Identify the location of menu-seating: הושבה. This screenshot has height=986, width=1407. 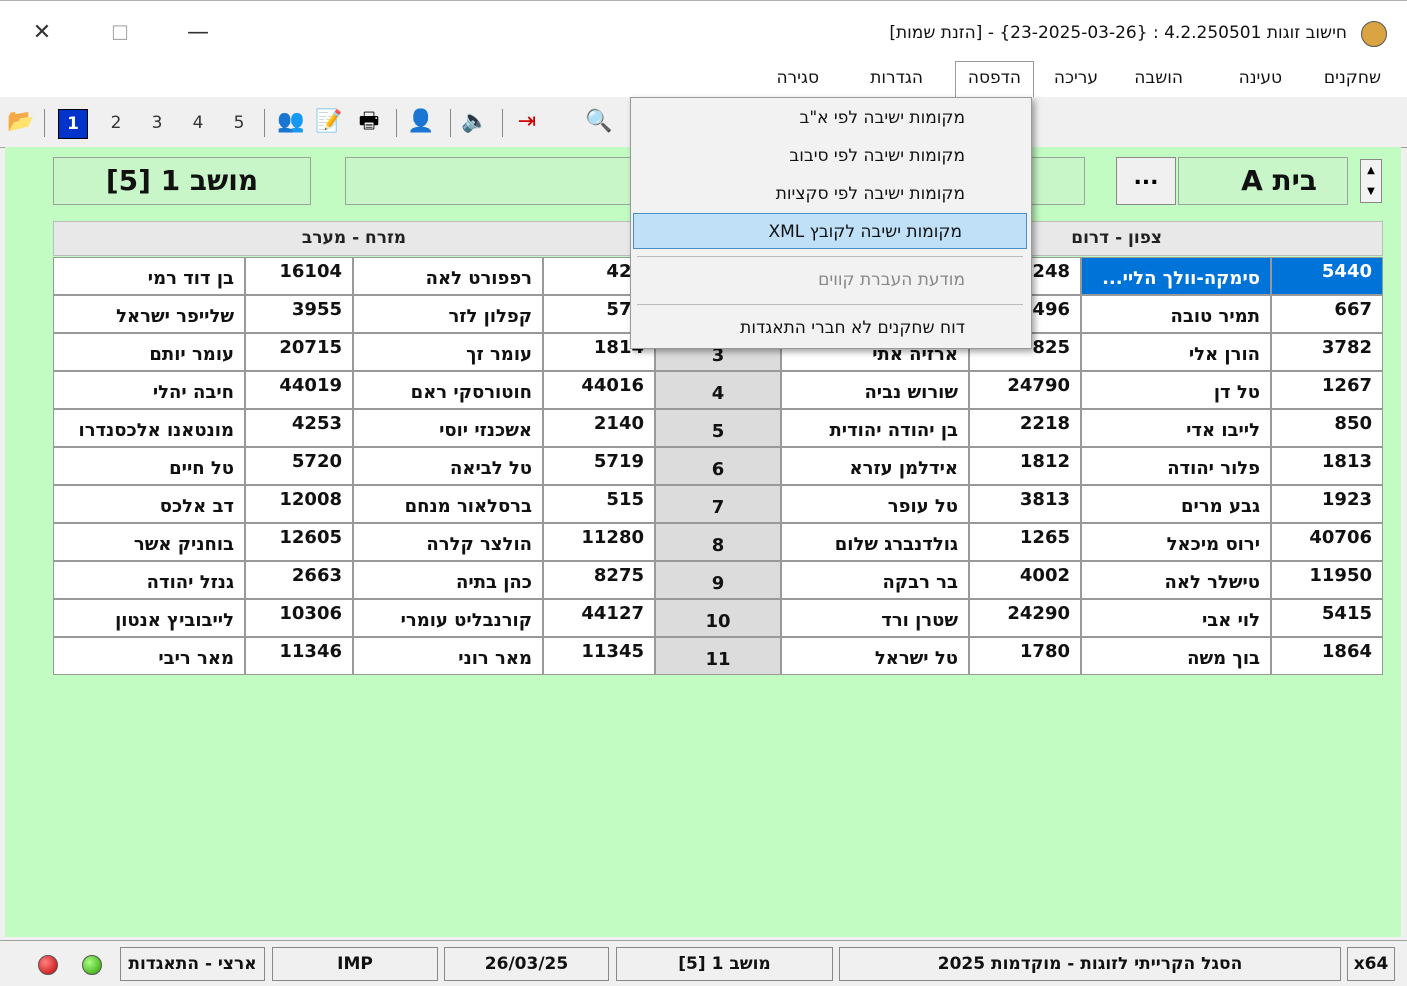
(1158, 78).